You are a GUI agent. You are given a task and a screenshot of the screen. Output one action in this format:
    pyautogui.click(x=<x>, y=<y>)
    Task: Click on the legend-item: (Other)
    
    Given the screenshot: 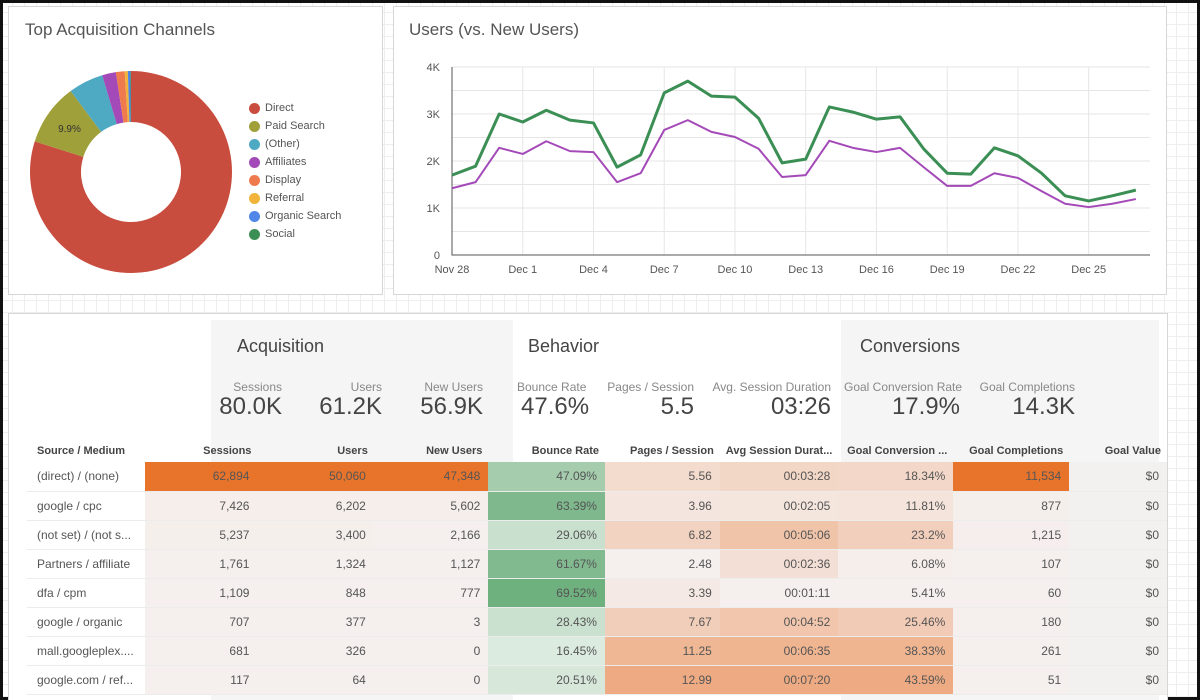 What is the action you would take?
    pyautogui.click(x=295, y=144)
    